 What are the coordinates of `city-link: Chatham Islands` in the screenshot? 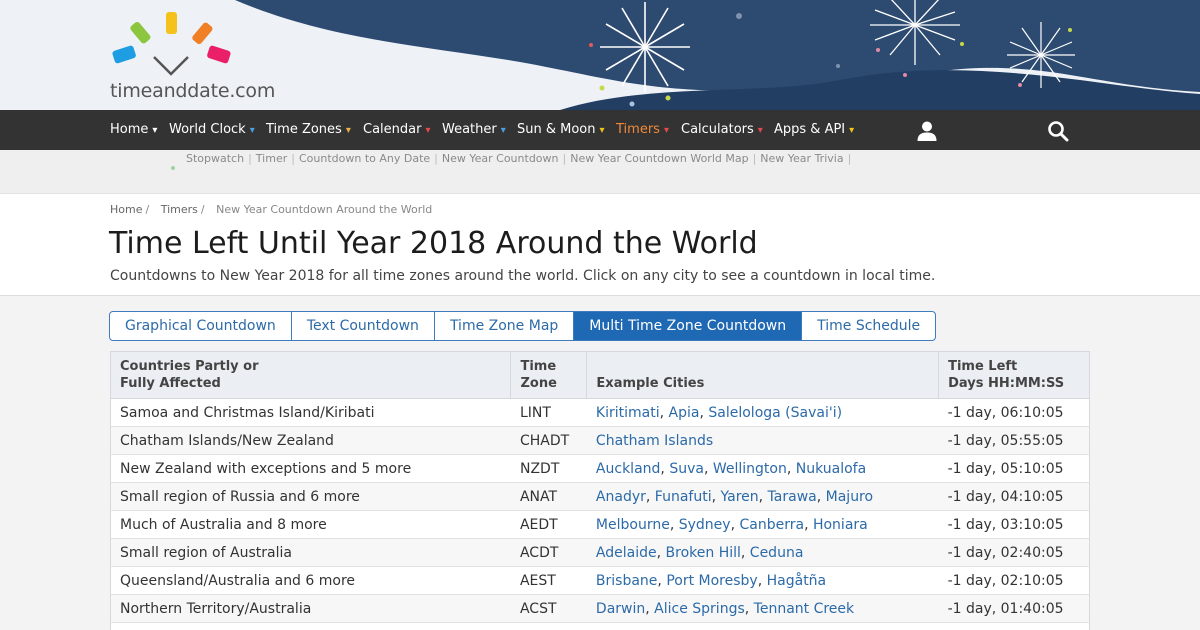 It's located at (654, 441).